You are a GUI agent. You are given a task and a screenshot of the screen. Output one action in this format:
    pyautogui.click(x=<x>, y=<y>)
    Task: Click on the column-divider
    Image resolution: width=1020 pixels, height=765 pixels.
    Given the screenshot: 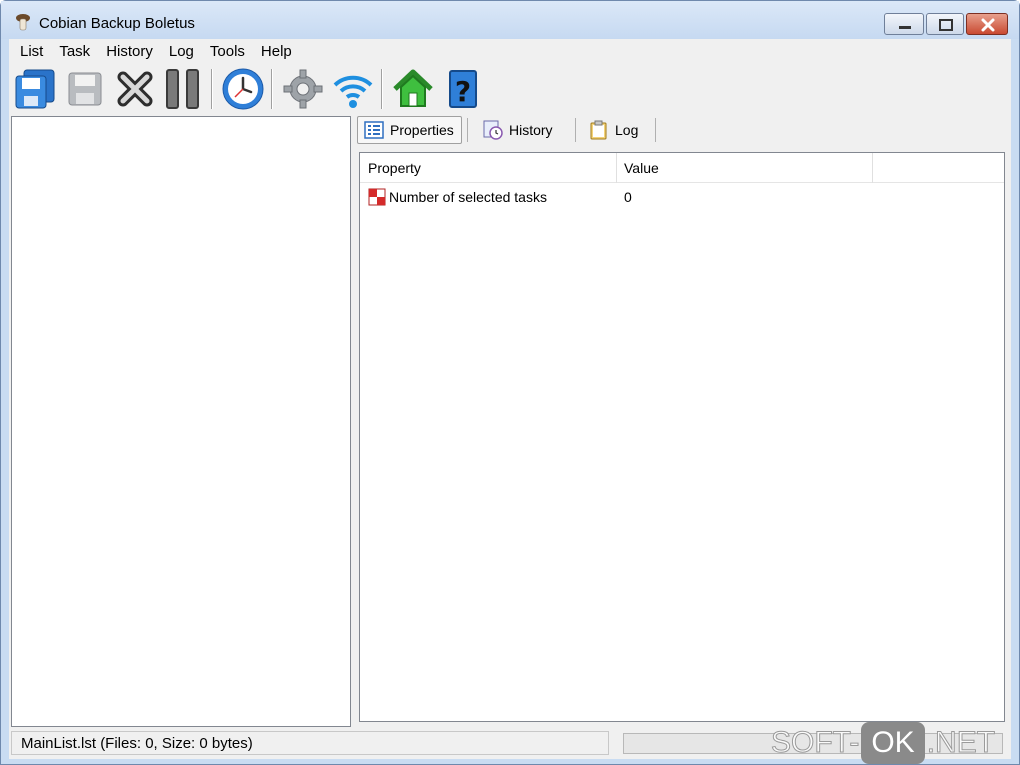 What is the action you would take?
    pyautogui.click(x=872, y=168)
    